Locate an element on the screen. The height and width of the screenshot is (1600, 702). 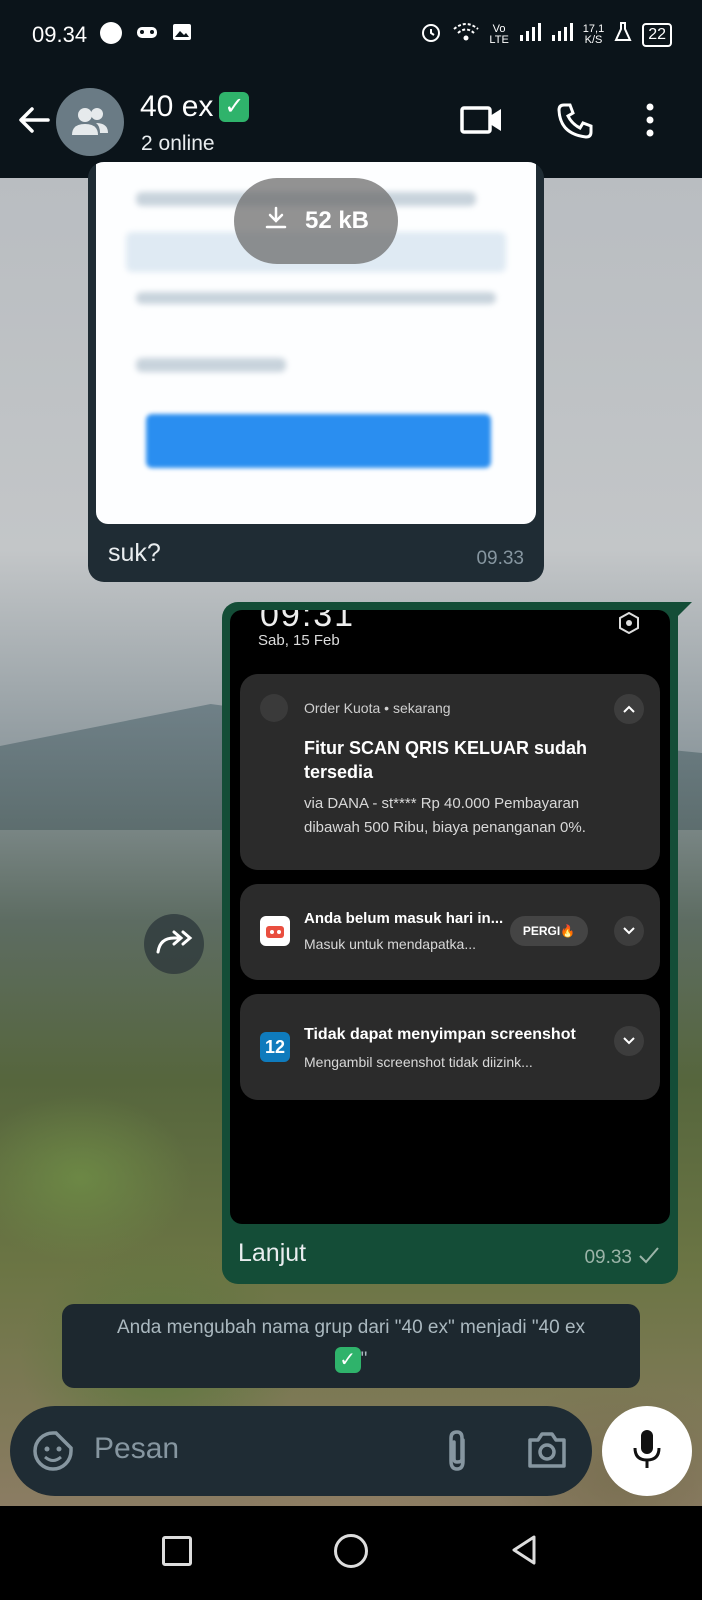
message-meta: 09.33 is located at coordinates (622, 1258).